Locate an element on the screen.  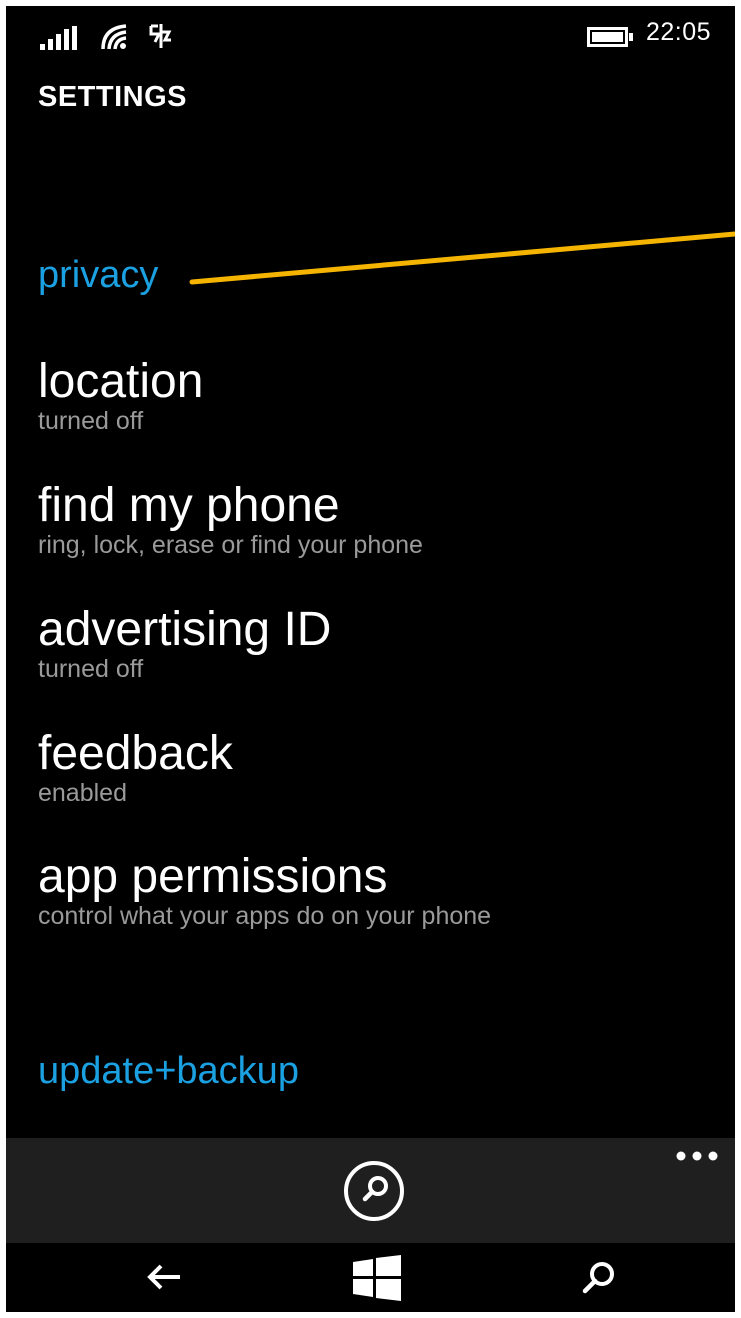
item-title: app permissions is located at coordinates (213, 876).